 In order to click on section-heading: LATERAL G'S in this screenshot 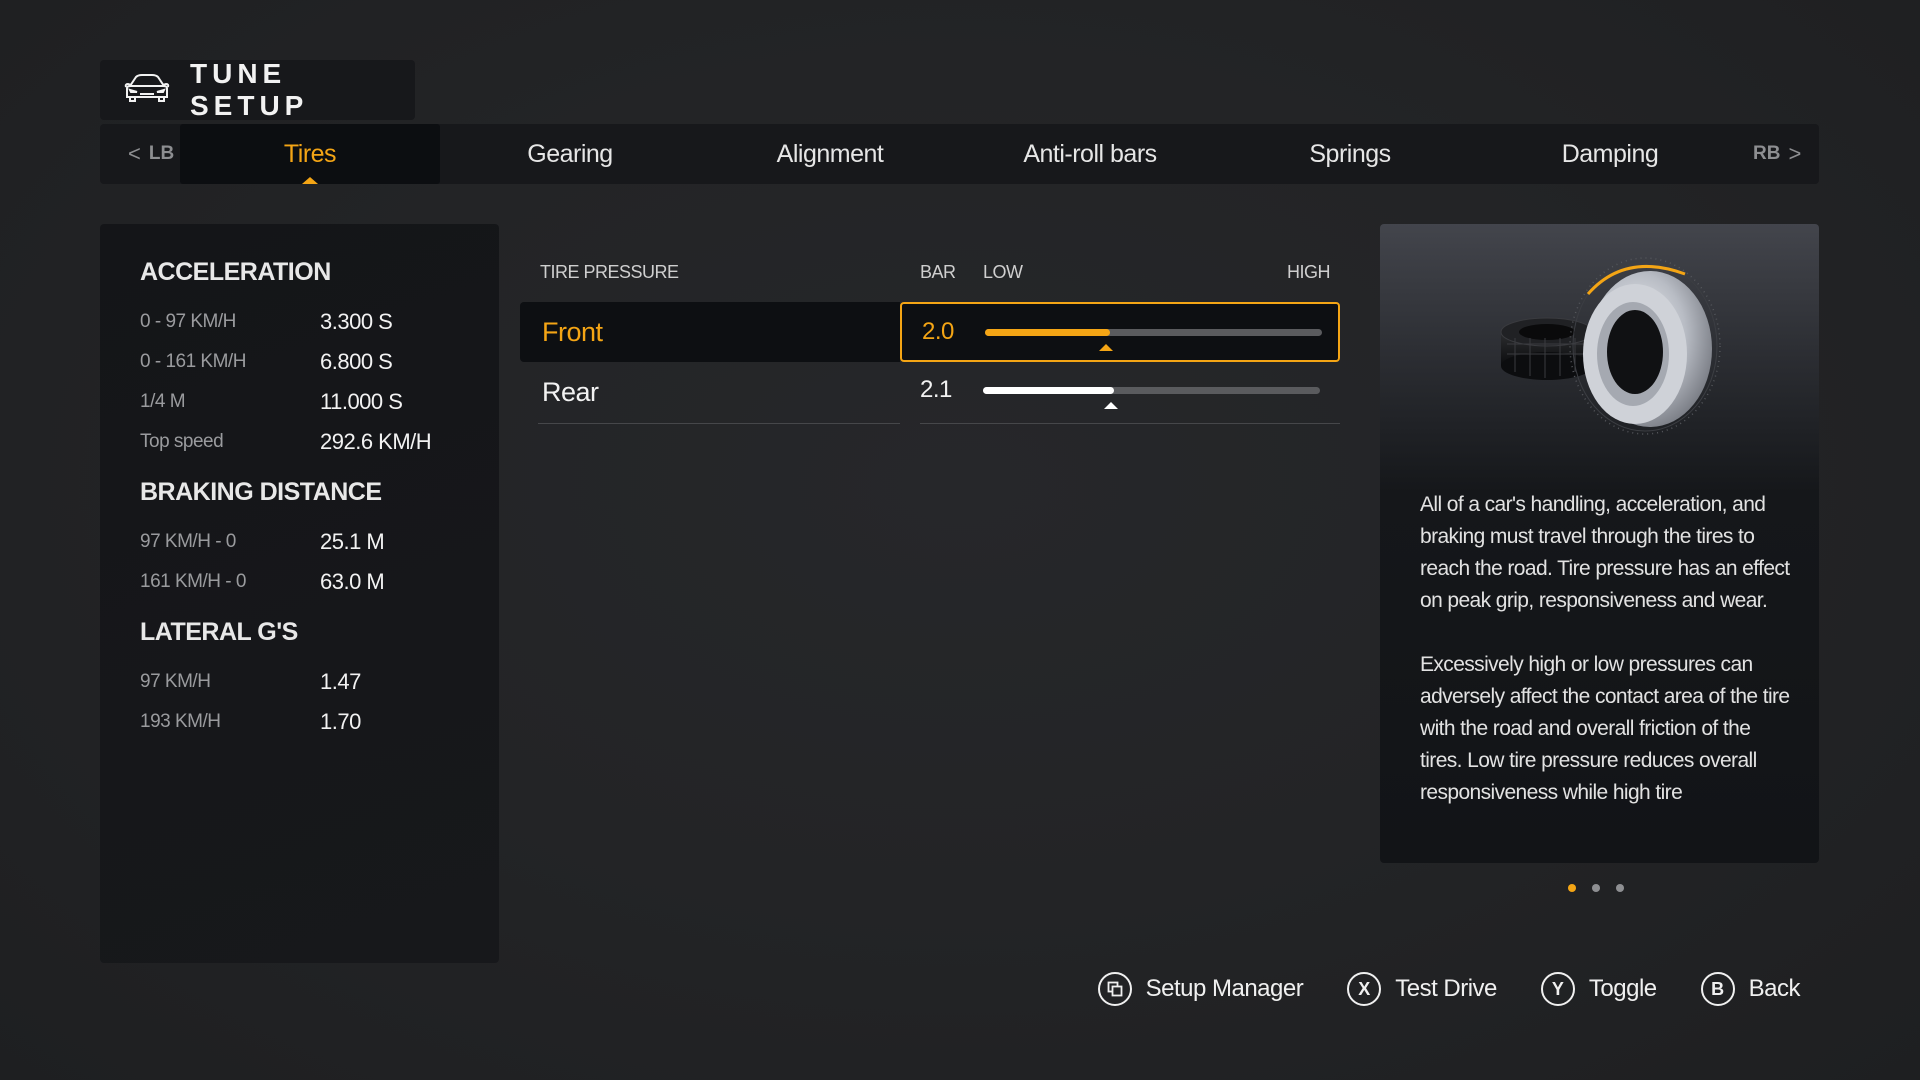, I will do `click(219, 632)`.